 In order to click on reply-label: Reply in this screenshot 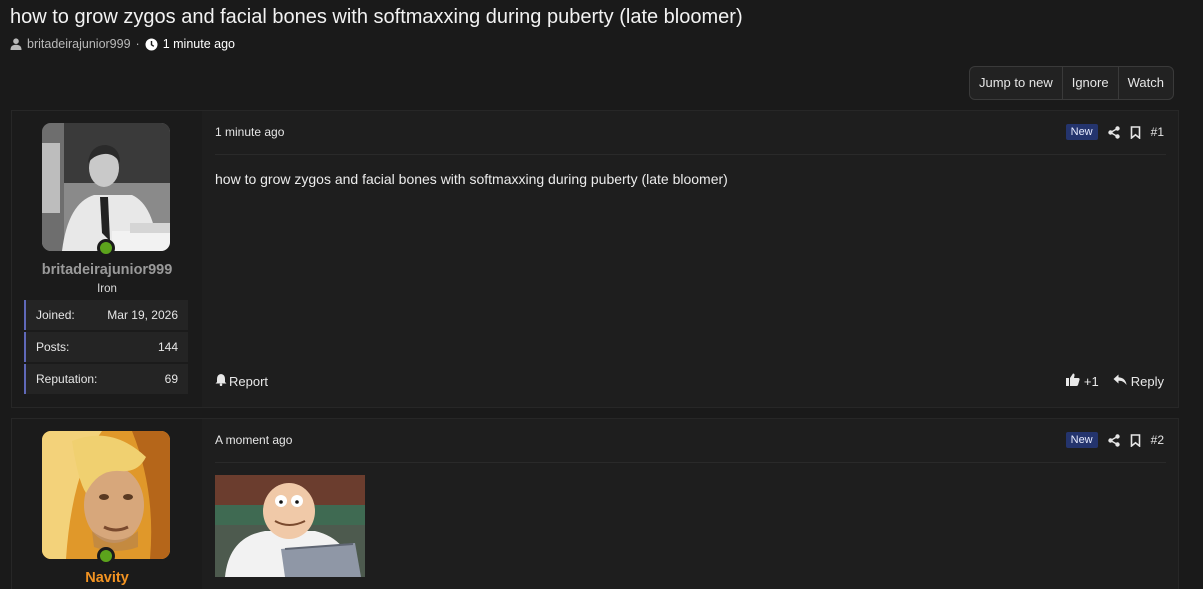, I will do `click(1147, 381)`.